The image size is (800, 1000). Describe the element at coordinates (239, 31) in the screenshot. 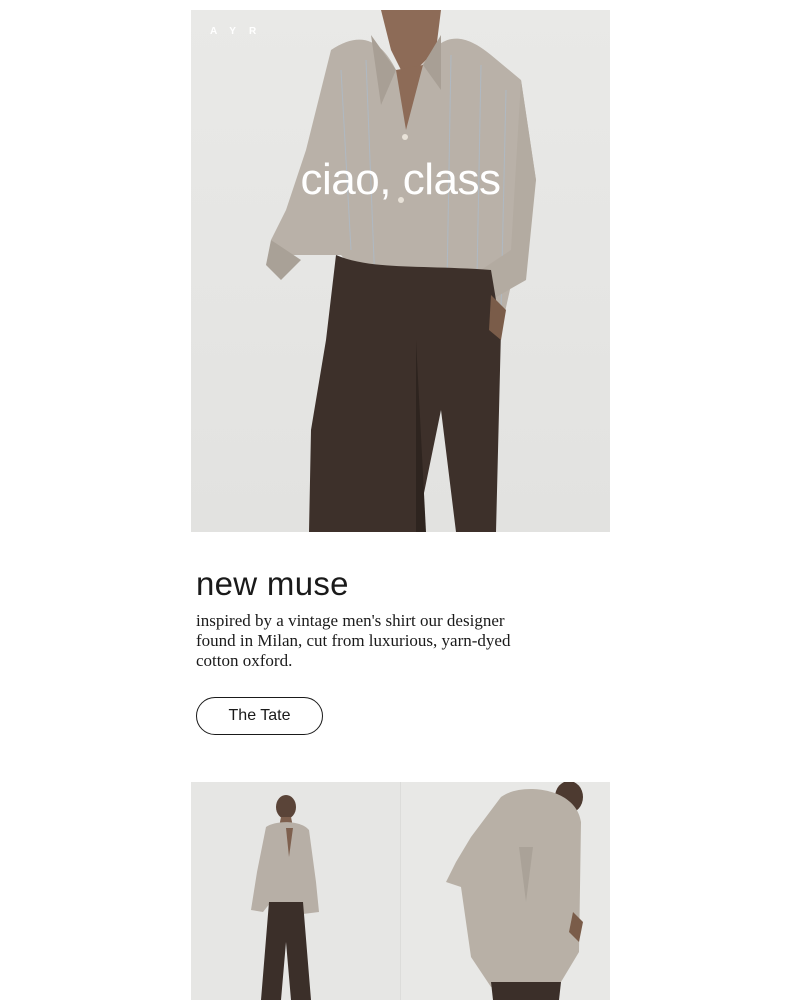

I see `brand-logo: AYR` at that location.